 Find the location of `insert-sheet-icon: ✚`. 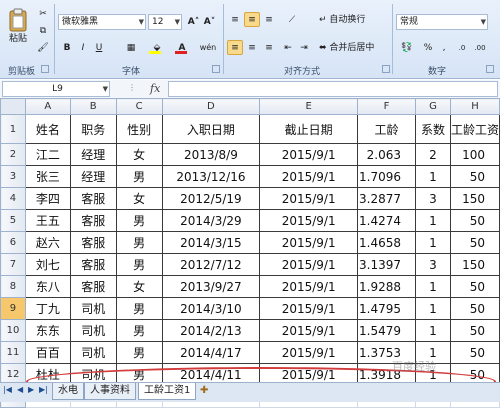

insert-sheet-icon: ✚ is located at coordinates (204, 390).